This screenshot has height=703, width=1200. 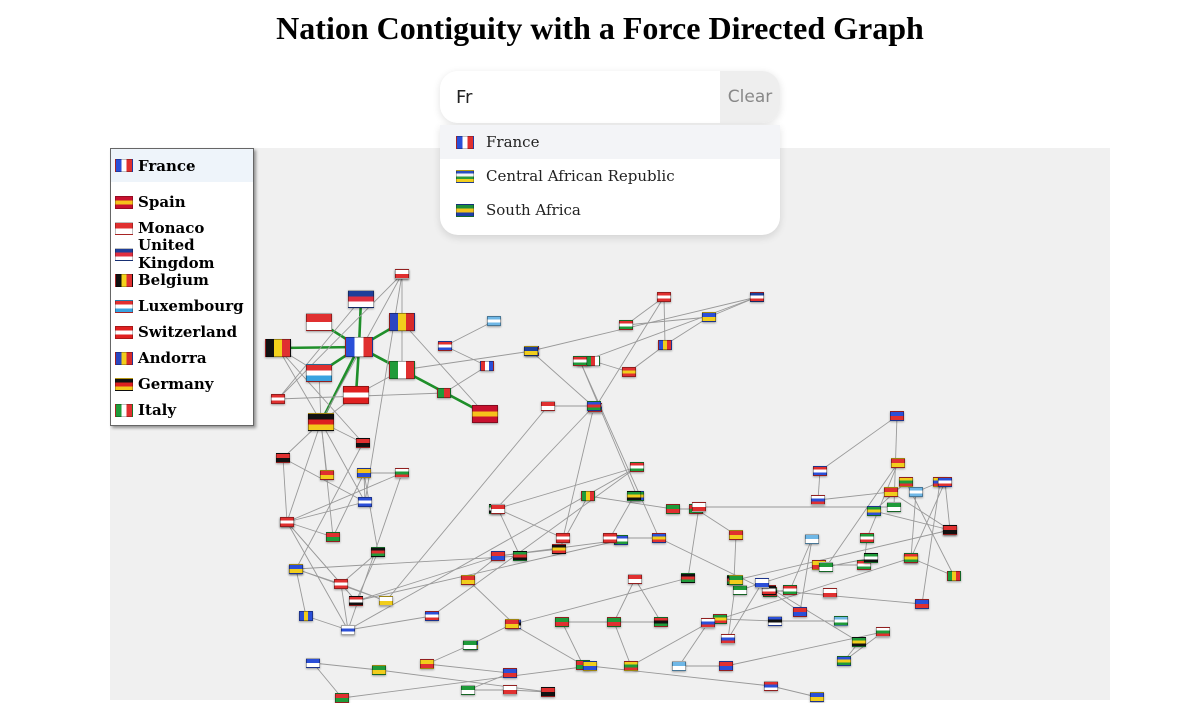 What do you see at coordinates (610, 210) in the screenshot?
I see `suggestion-item: South Africa` at bounding box center [610, 210].